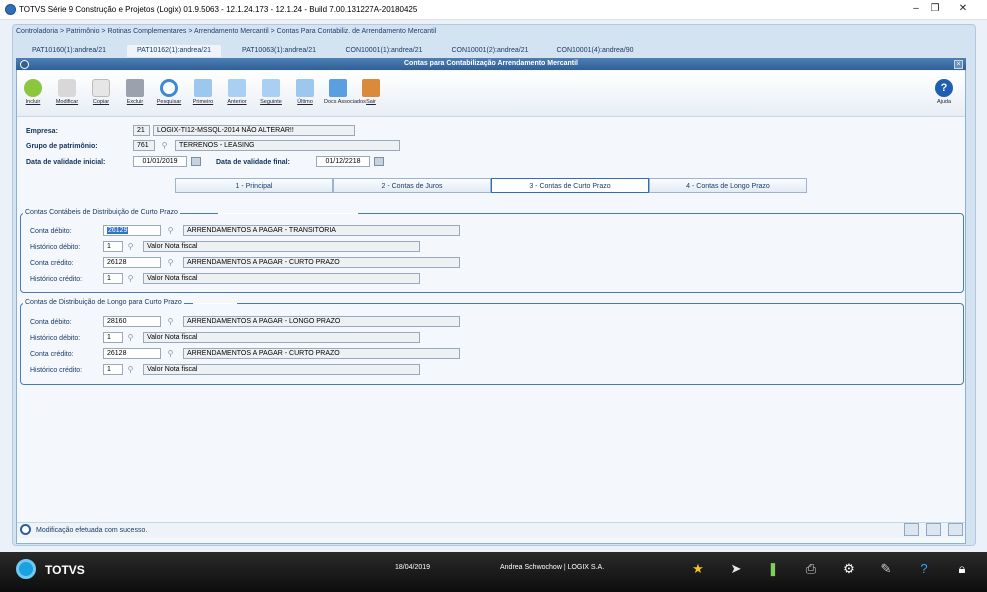  What do you see at coordinates (24, 64) in the screenshot?
I see `window-menu-icon` at bounding box center [24, 64].